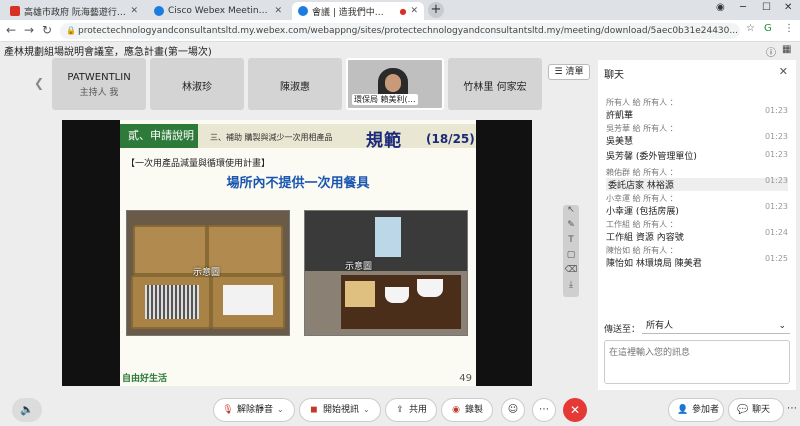  I want to click on audio-settings-button: 🔈, so click(27, 410).